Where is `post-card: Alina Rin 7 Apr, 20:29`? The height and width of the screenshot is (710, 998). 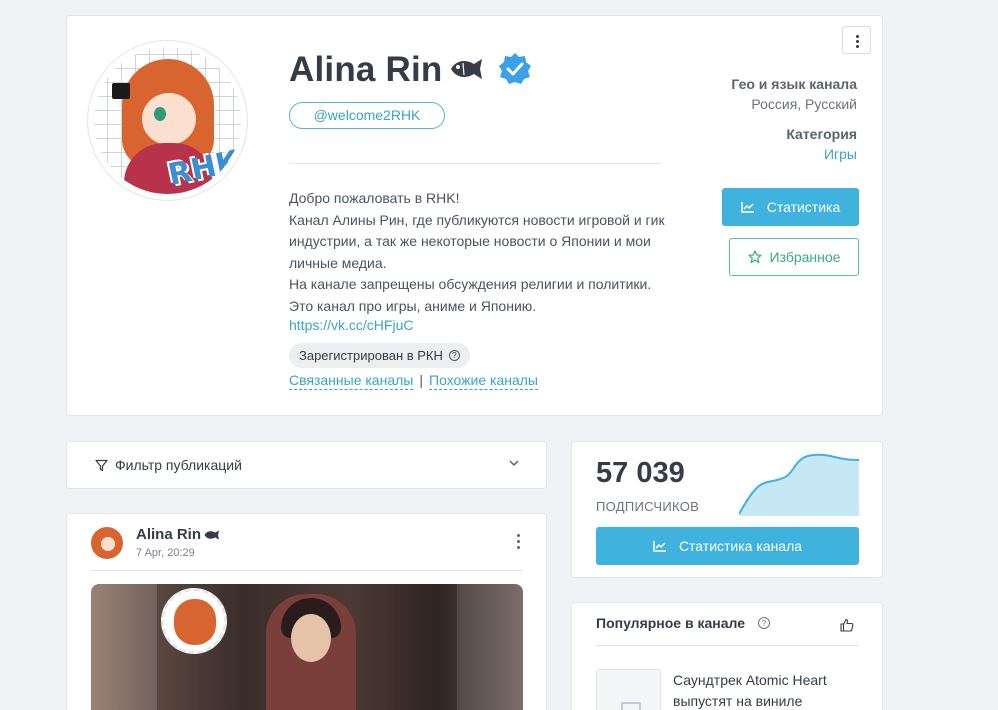
post-card: Alina Rin 7 Apr, 20:29 is located at coordinates (306, 611).